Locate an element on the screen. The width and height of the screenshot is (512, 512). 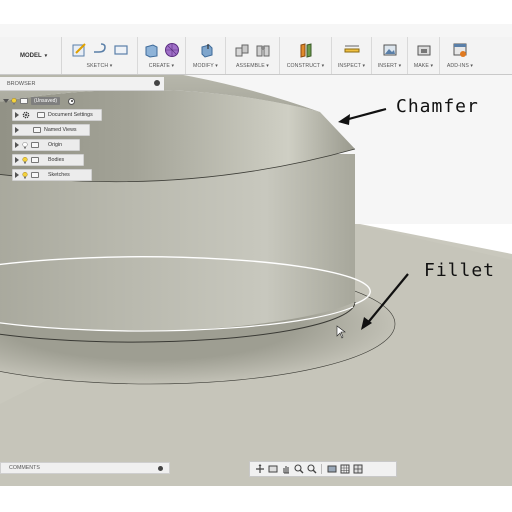
pin-icon is located at coordinates (157, 83).